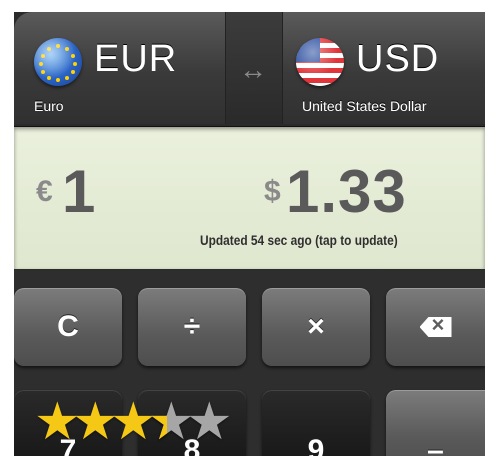 The image size is (485, 456). Describe the element at coordinates (320, 62) in the screenshot. I see `us-flag-globe-icon` at that location.